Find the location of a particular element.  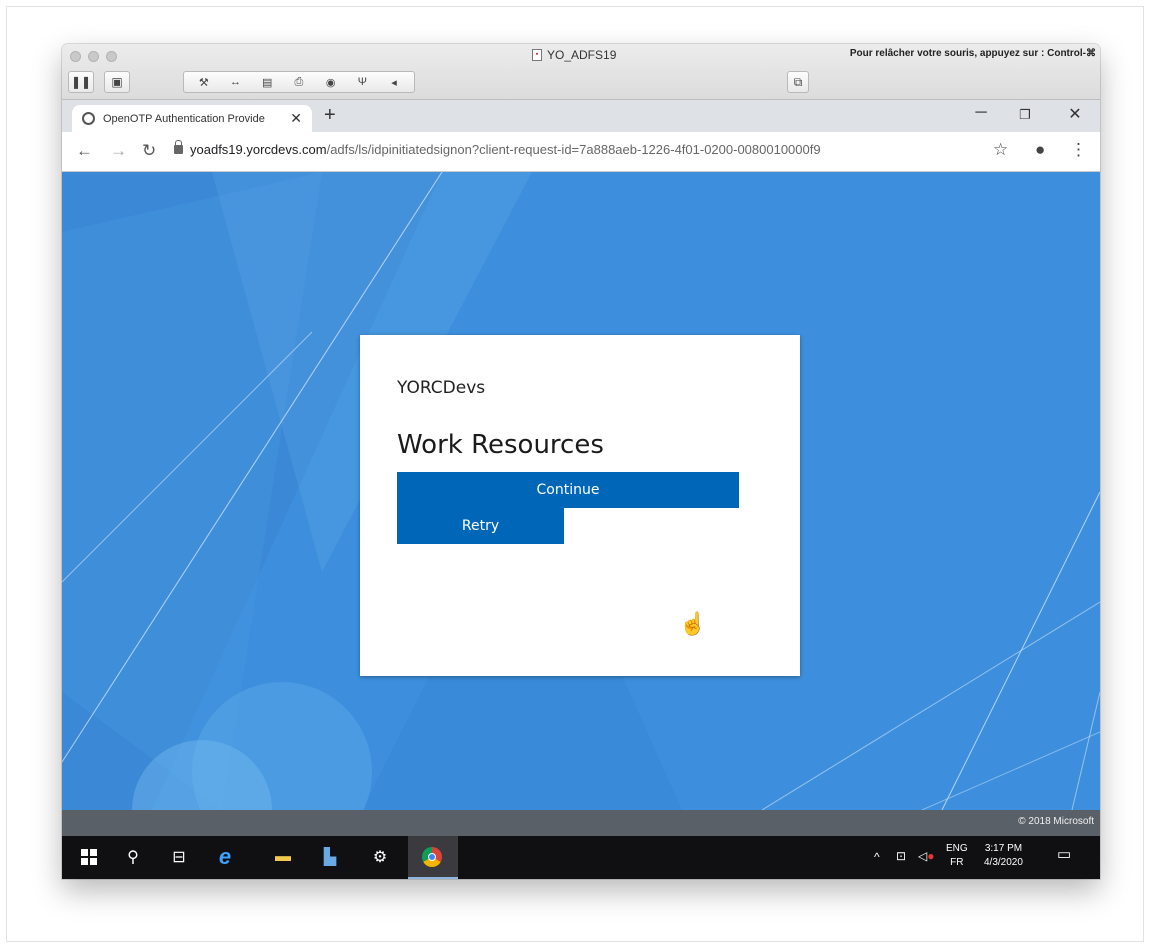

start-button is located at coordinates (89, 857).